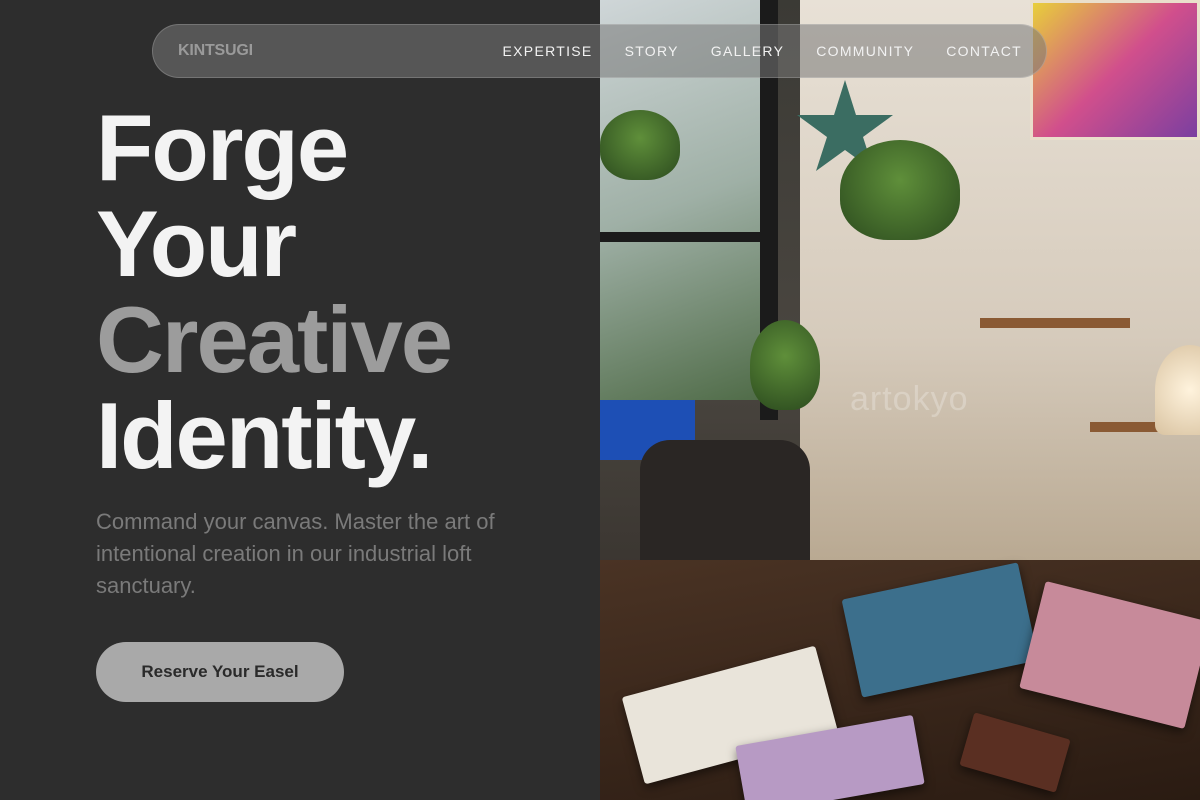 The height and width of the screenshot is (800, 1200). What do you see at coordinates (689, 237) in the screenshot?
I see `window-frame` at bounding box center [689, 237].